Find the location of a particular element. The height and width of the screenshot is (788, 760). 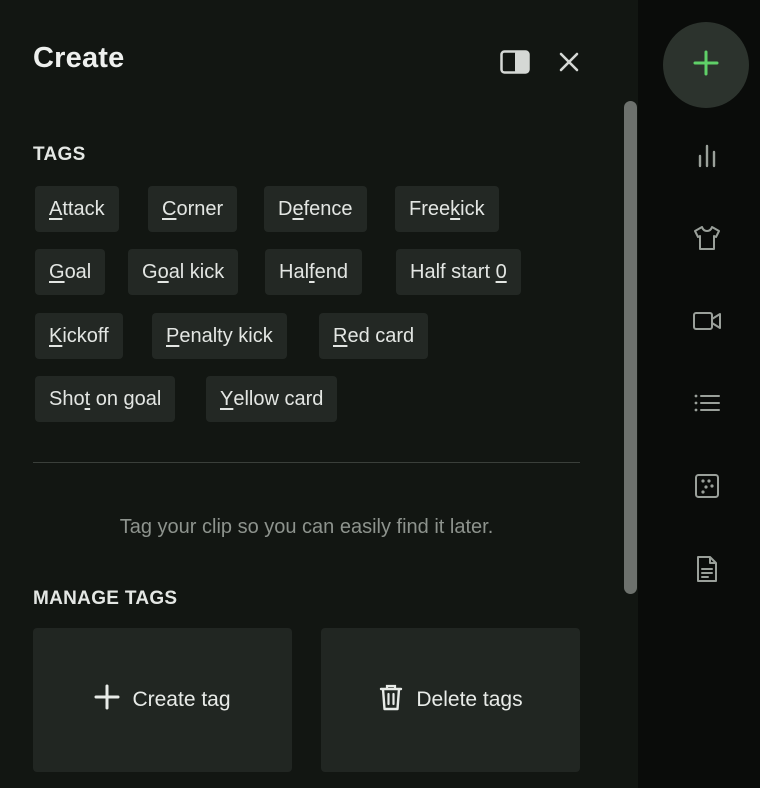

list-icon is located at coordinates (707, 403).